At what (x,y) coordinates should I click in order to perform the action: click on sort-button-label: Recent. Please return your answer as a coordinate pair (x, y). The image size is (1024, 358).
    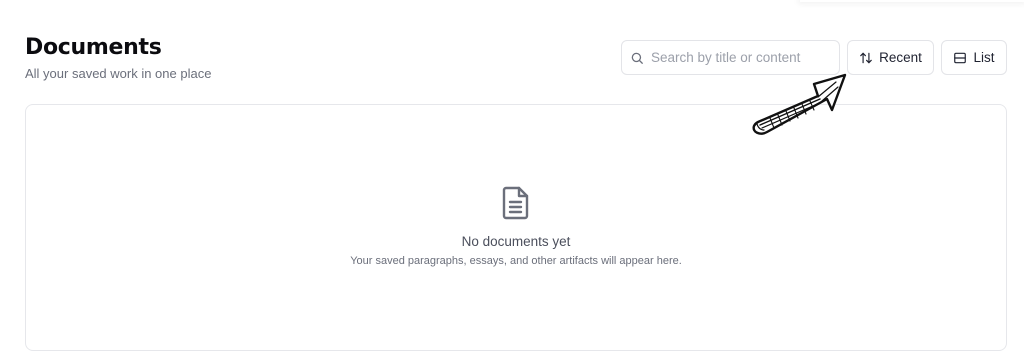
    Looking at the image, I should click on (900, 57).